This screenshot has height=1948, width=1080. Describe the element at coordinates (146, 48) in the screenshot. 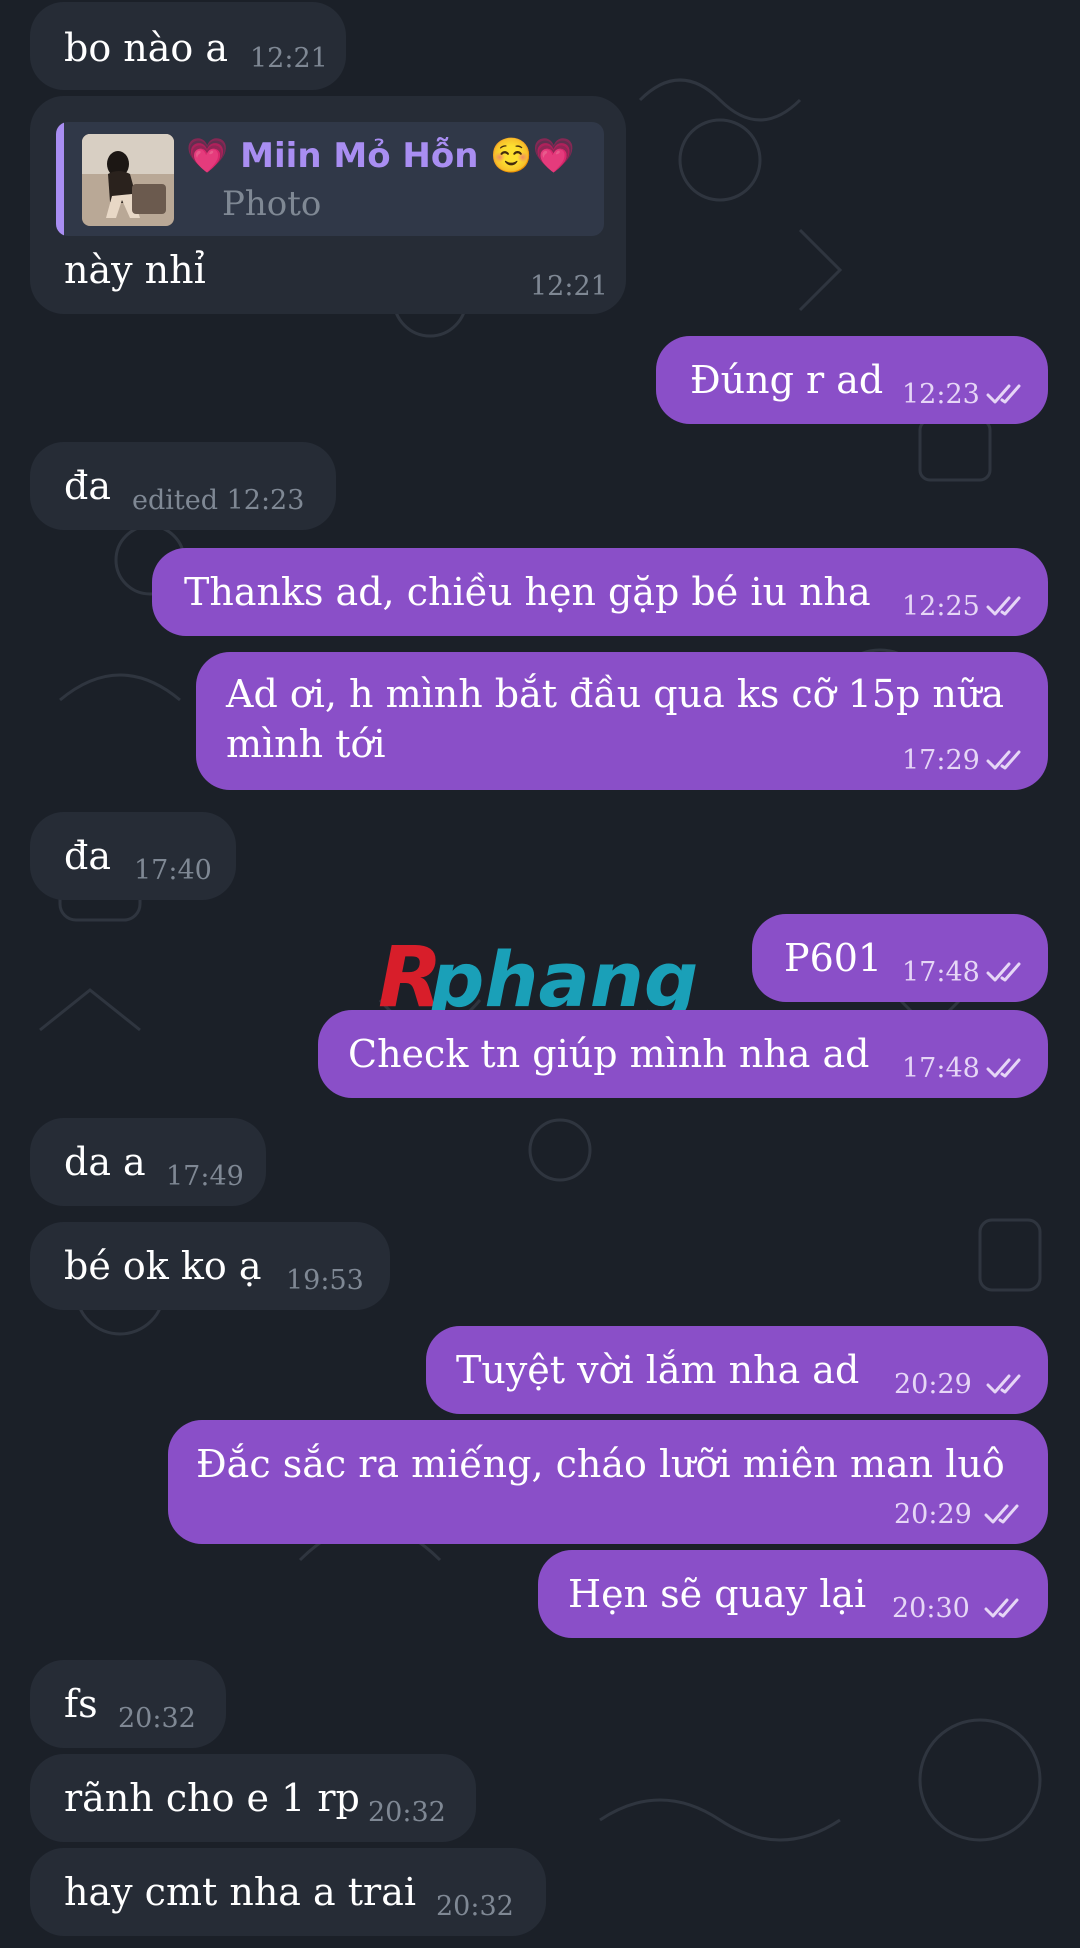

I see `message-text: bo nào a` at that location.